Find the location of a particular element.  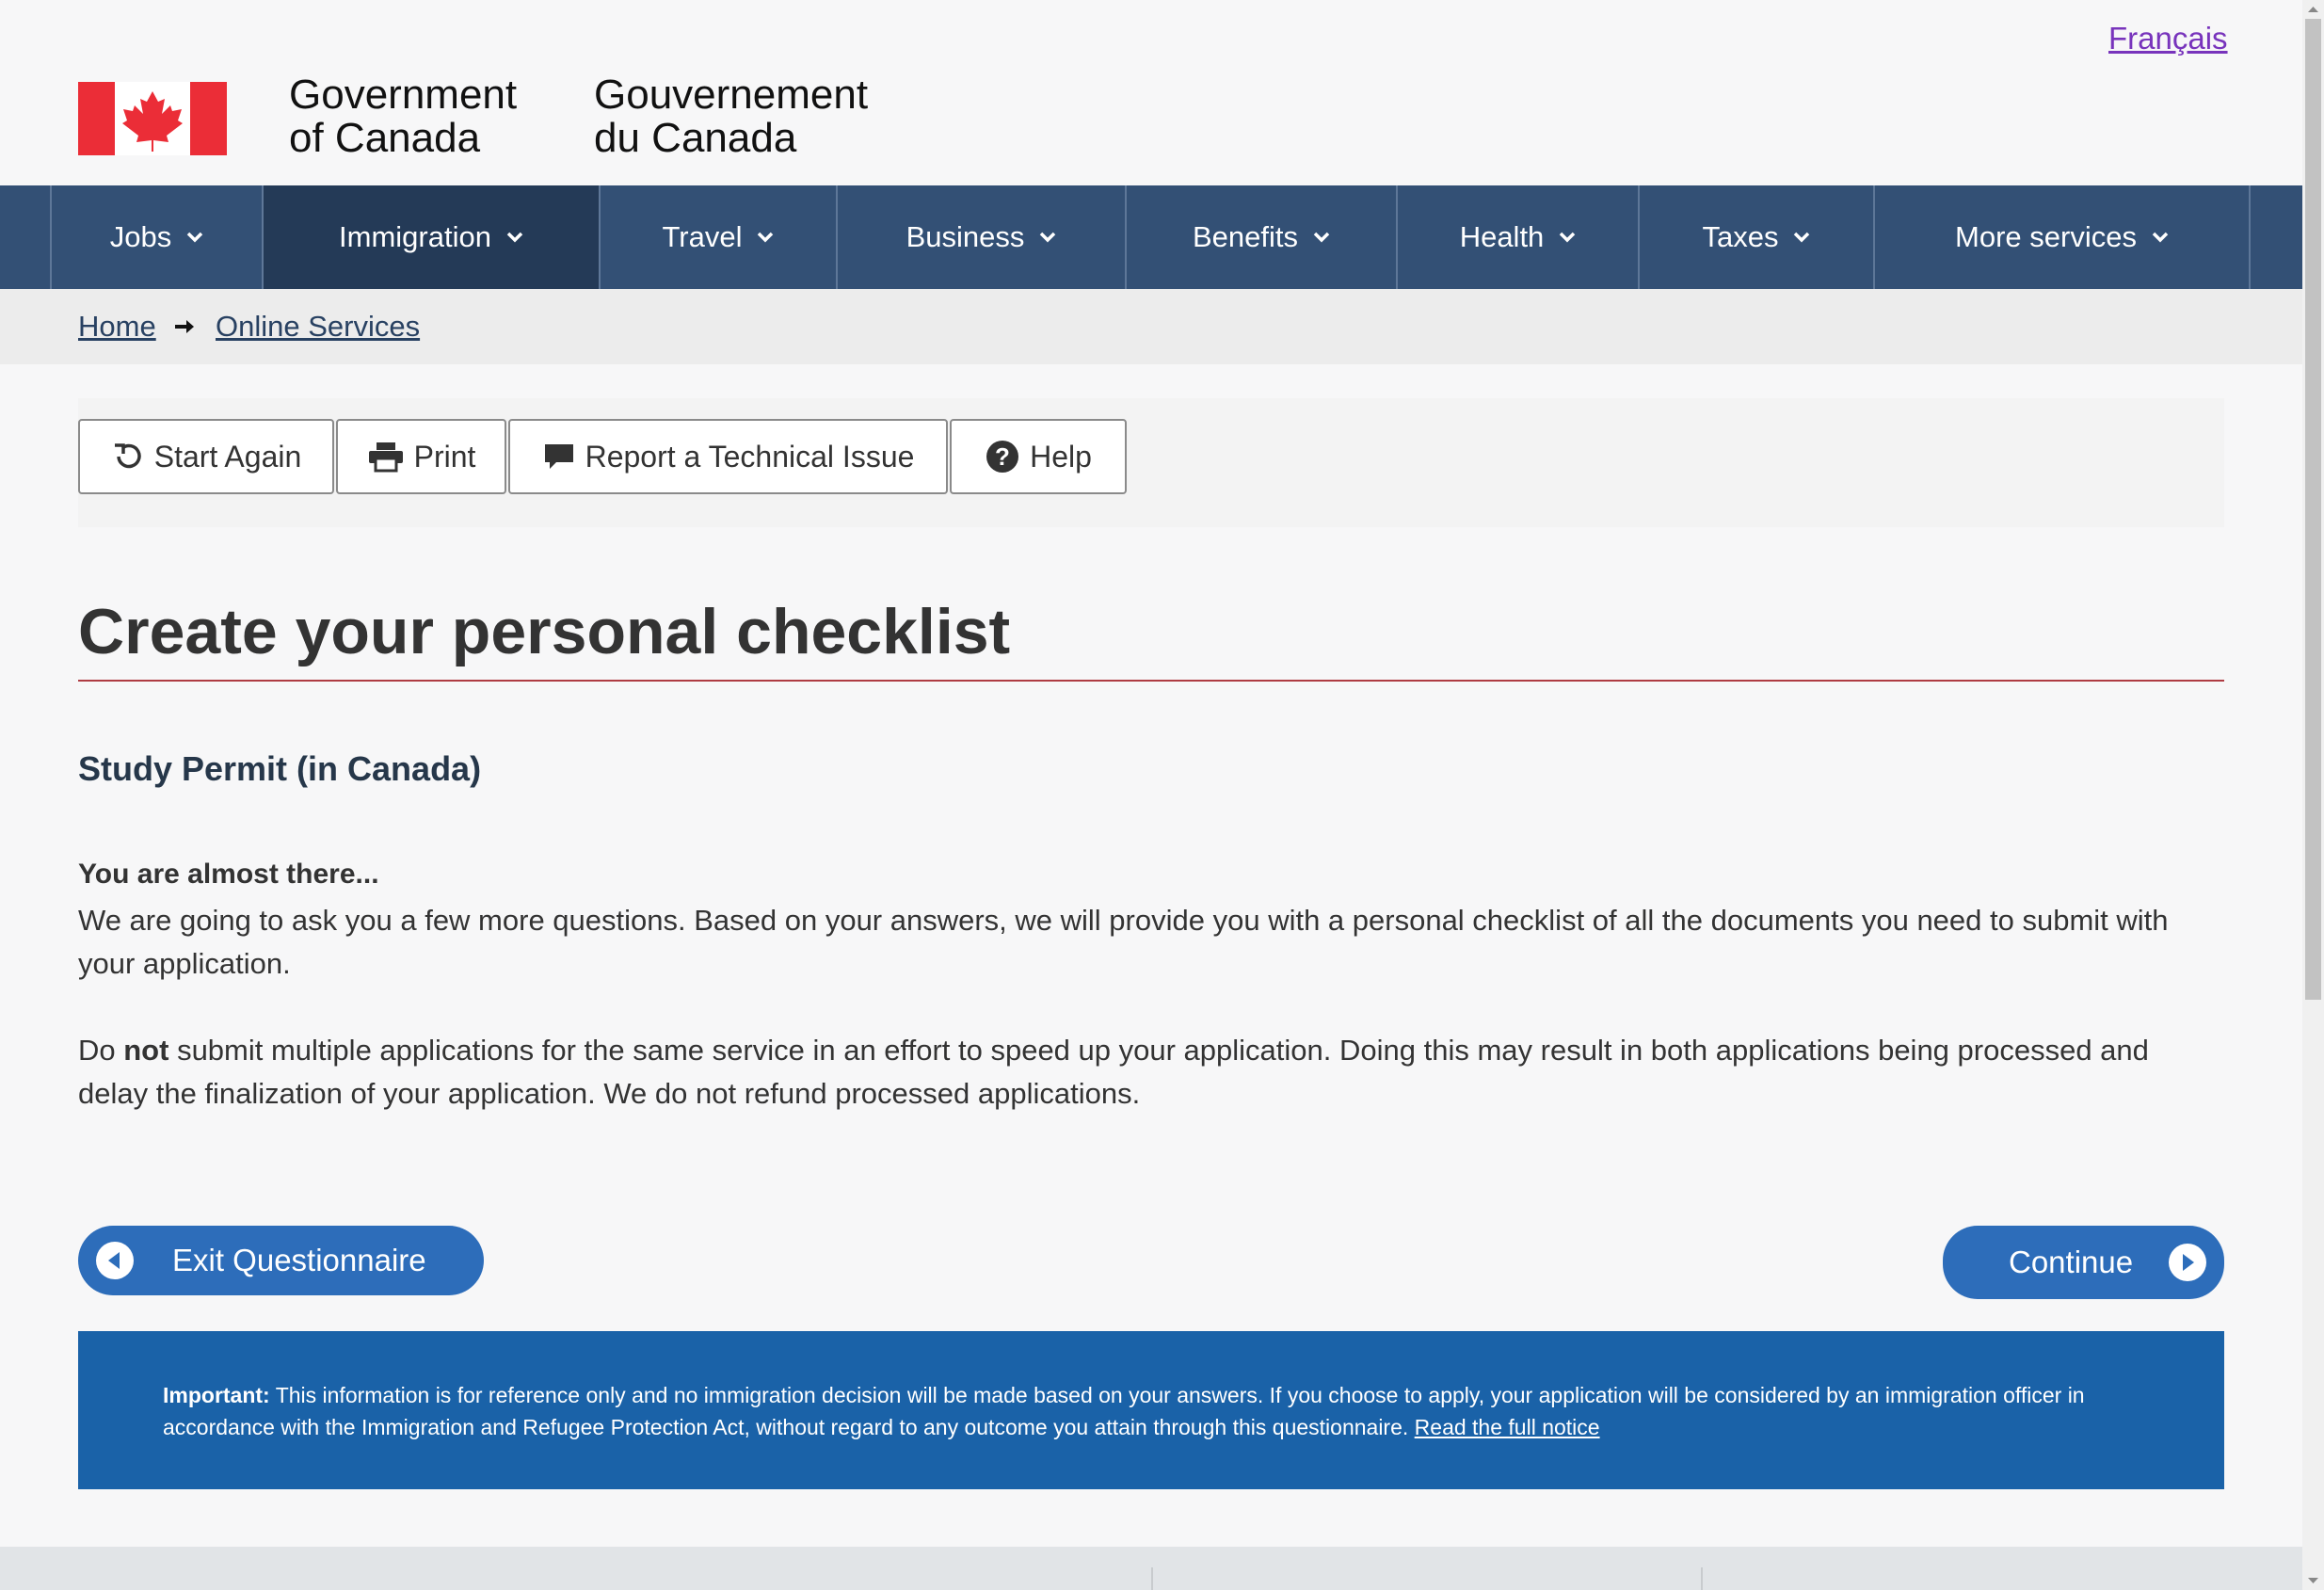

exit-questionnaire-button: Exit Questionnaire is located at coordinates (281, 1261).